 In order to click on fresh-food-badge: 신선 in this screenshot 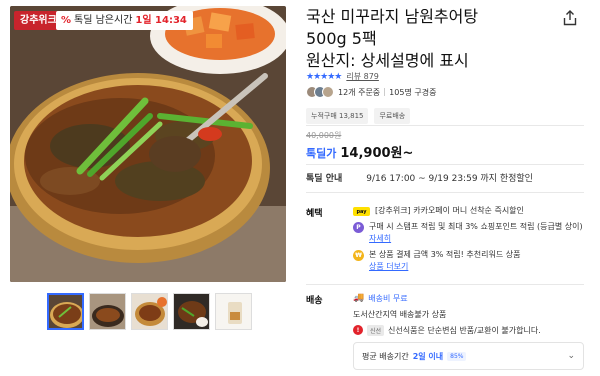, I will do `click(376, 330)`.